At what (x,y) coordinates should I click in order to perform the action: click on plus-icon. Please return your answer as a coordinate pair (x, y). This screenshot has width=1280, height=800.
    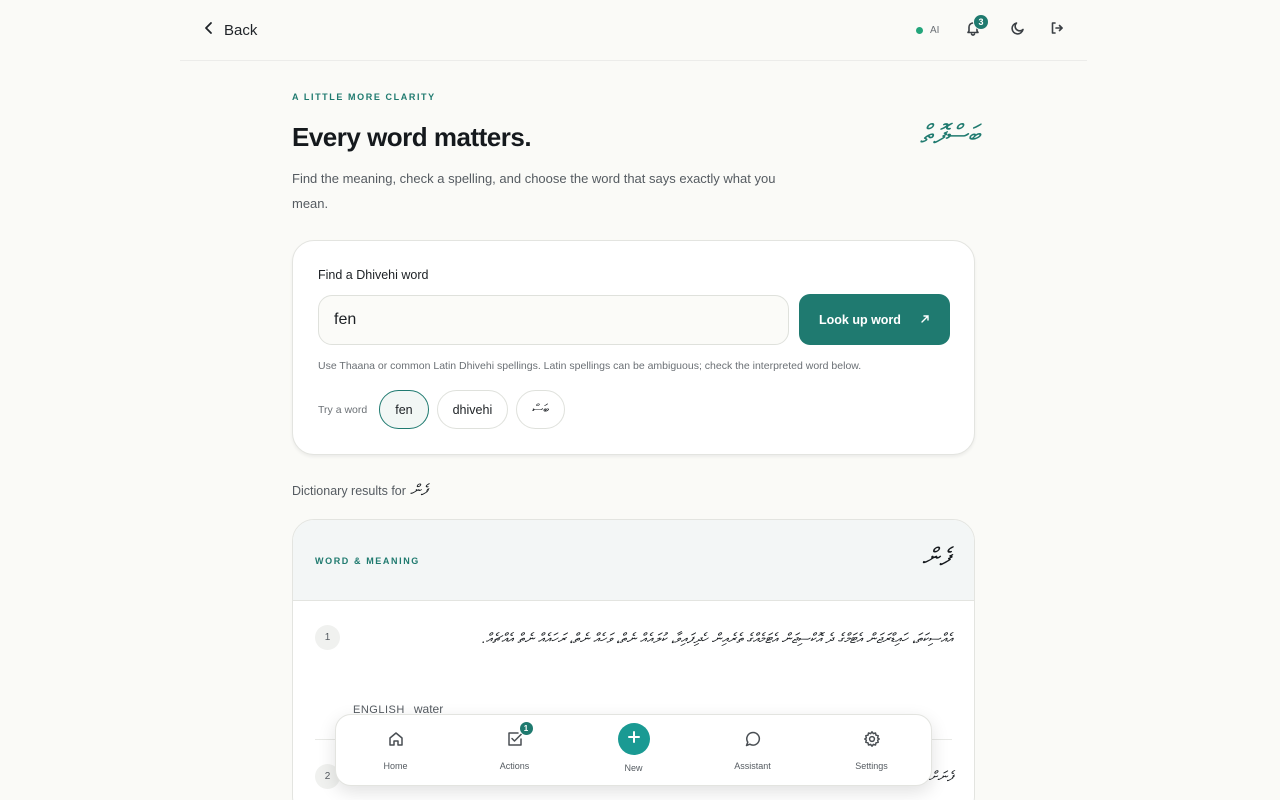
    Looking at the image, I should click on (634, 739).